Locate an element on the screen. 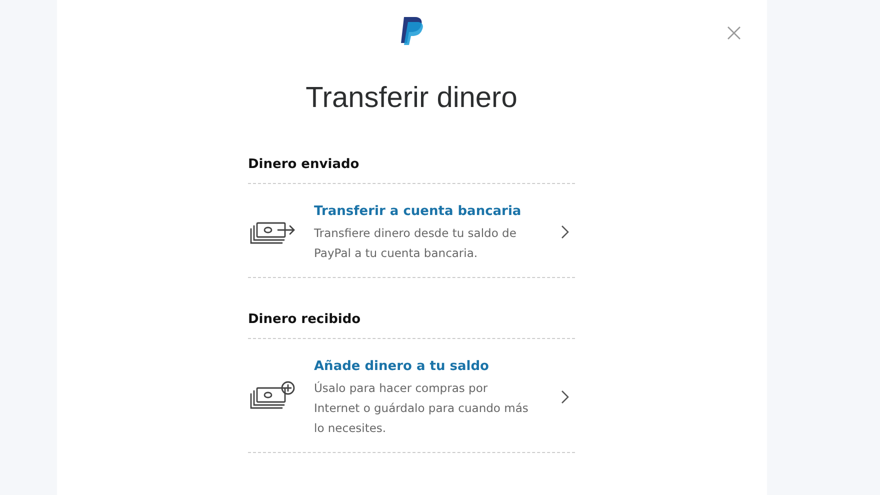 This screenshot has width=880, height=495. option-row: Añade dinero a tu saldo Úsalo para hacer compras por Internet o guárdalo para cuando más lo necesites. is located at coordinates (411, 395).